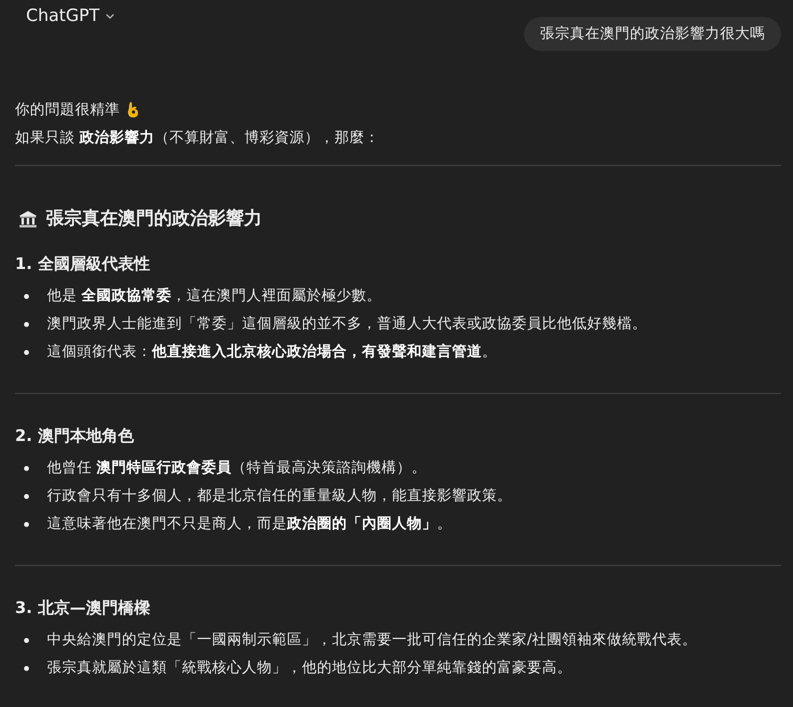  I want to click on model-selector: ChatGPT, so click(70, 16).